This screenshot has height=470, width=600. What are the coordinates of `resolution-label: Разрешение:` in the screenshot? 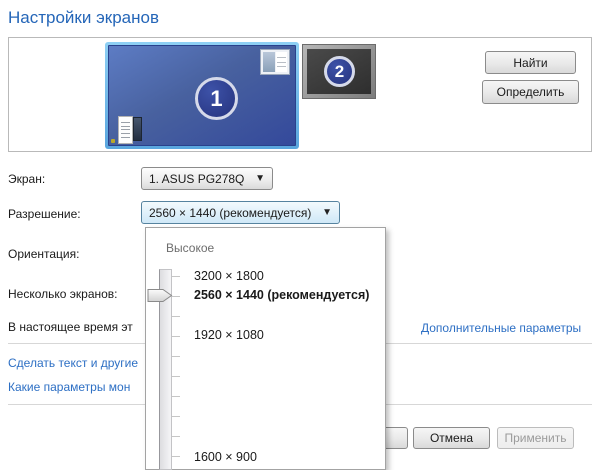 It's located at (44, 214).